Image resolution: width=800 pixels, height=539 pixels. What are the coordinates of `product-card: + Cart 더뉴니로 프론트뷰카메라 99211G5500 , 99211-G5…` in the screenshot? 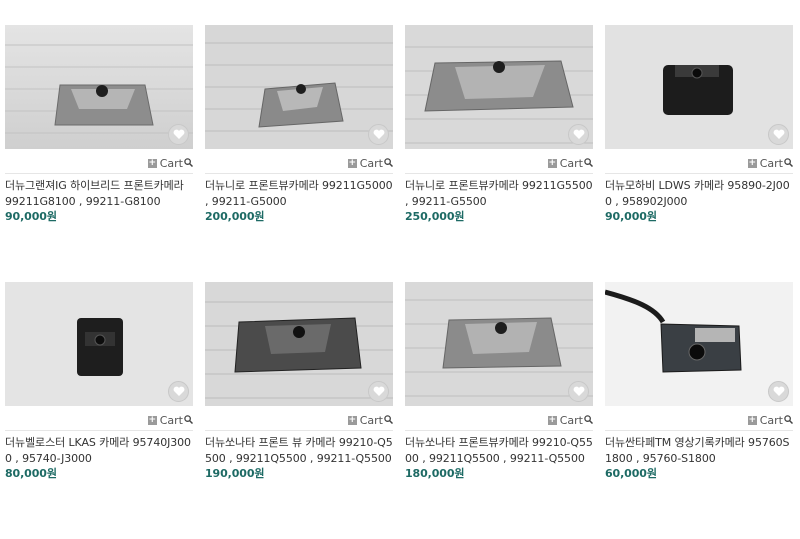 It's located at (499, 130).